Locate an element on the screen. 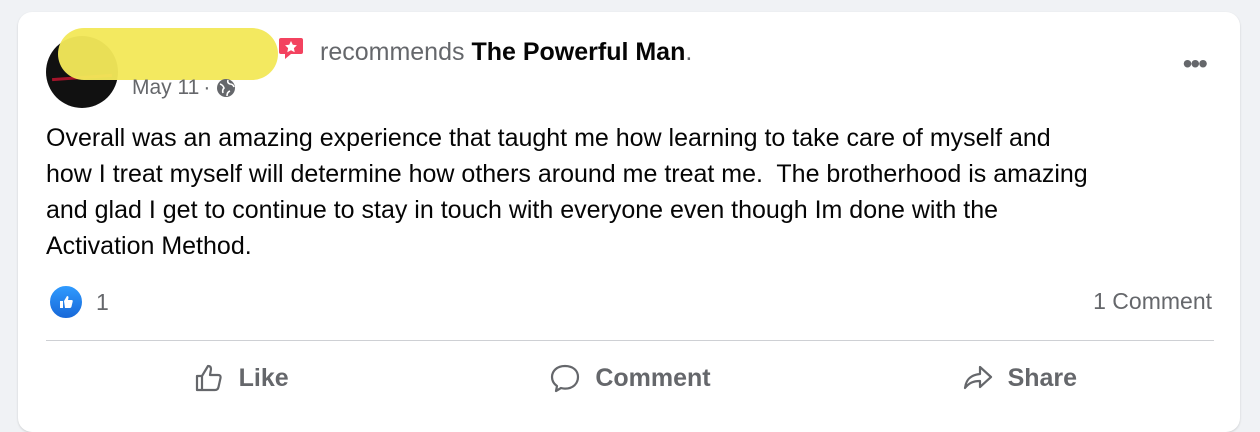  action-bar: Like Comment Share is located at coordinates (630, 378).